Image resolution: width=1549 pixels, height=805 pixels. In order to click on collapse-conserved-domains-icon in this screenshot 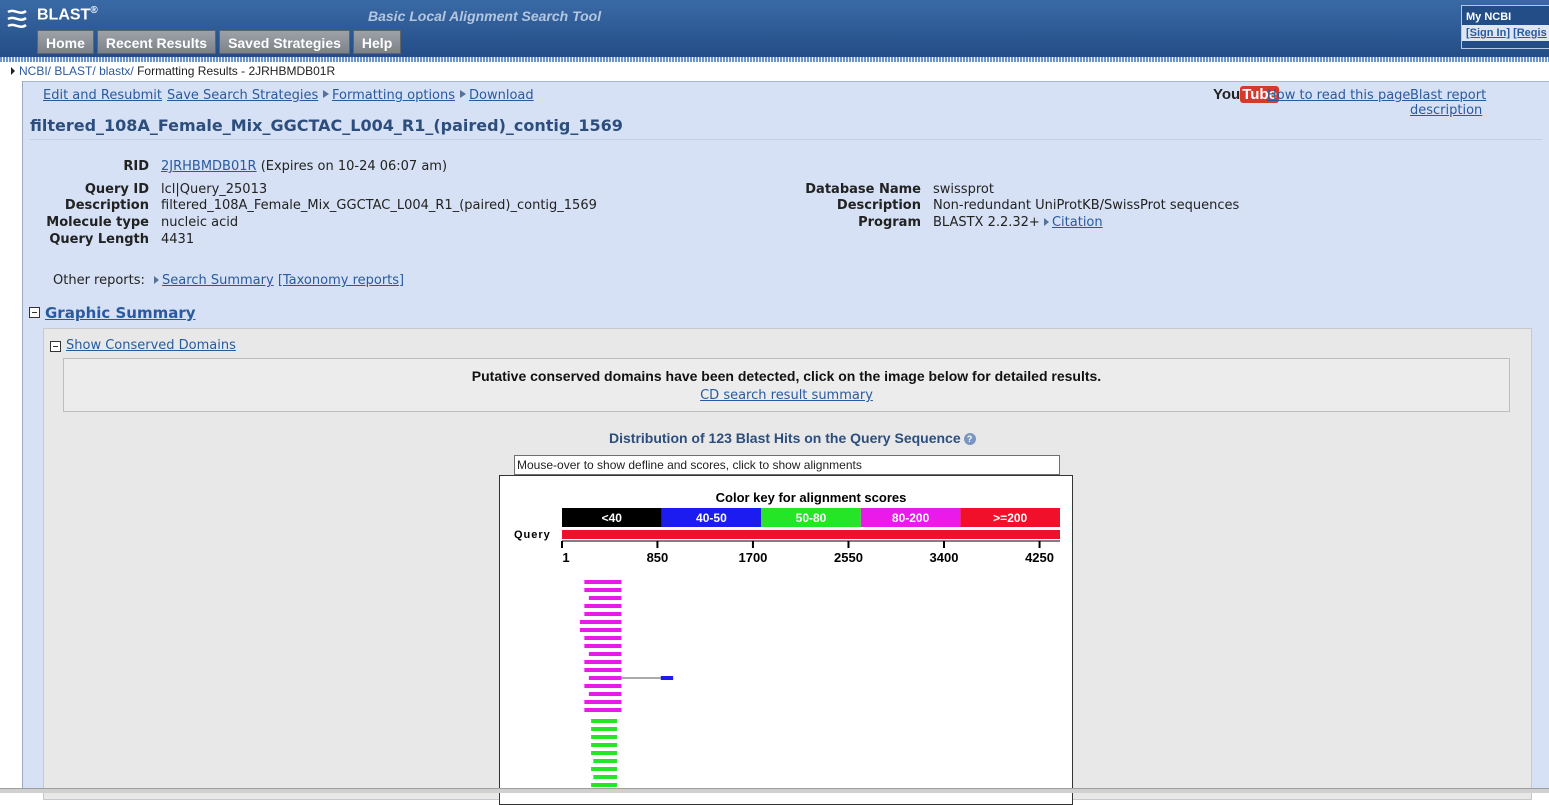, I will do `click(55, 346)`.